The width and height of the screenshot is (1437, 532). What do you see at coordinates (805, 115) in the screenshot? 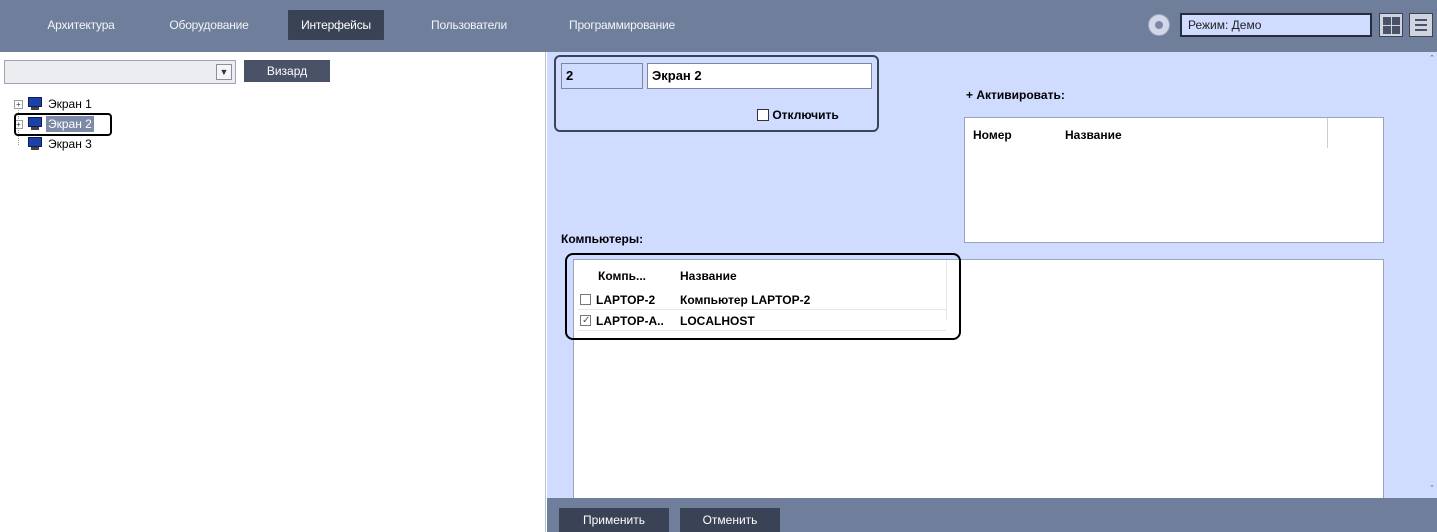
I see `disable-label: Отключить` at bounding box center [805, 115].